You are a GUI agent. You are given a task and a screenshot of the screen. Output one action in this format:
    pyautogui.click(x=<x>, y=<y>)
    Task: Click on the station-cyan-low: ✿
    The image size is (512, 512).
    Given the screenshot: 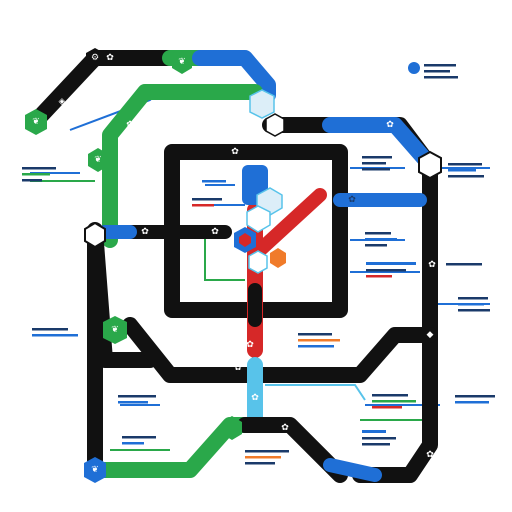 What is the action you would take?
    pyautogui.click(x=255, y=398)
    